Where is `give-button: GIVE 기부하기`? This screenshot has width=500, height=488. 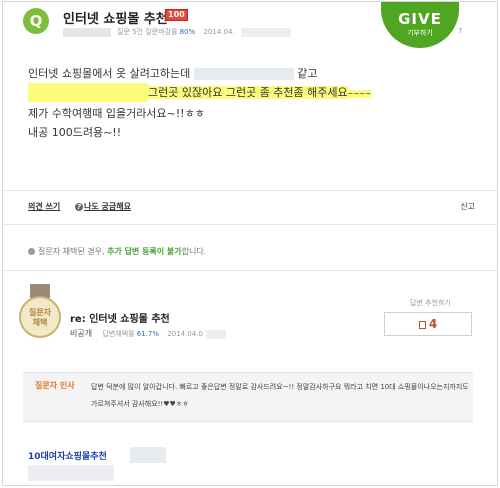 give-button: GIVE 기부하기 is located at coordinates (420, 25).